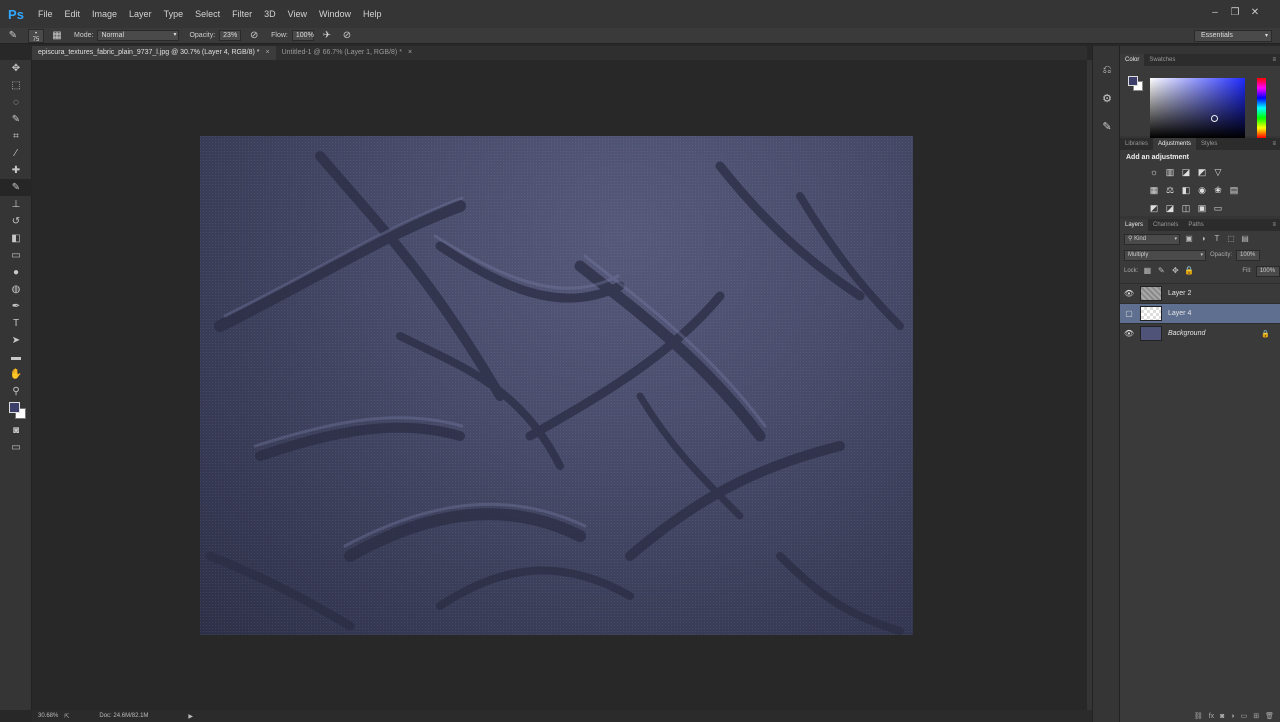  Describe the element at coordinates (1218, 172) in the screenshot. I see `vibrance-icon: ▽` at that location.